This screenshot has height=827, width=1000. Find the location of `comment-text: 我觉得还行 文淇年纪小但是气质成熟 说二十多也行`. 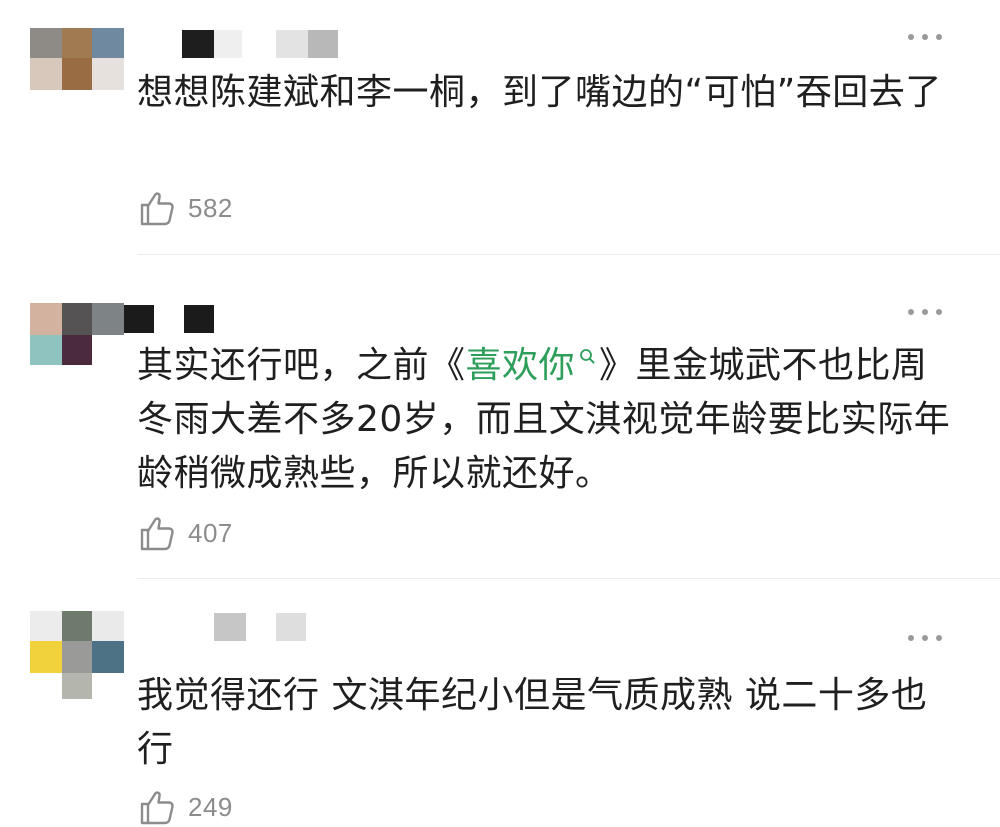

comment-text: 我觉得还行 文淇年纪小但是气质成熟 说二十多也行 is located at coordinates (532, 722).